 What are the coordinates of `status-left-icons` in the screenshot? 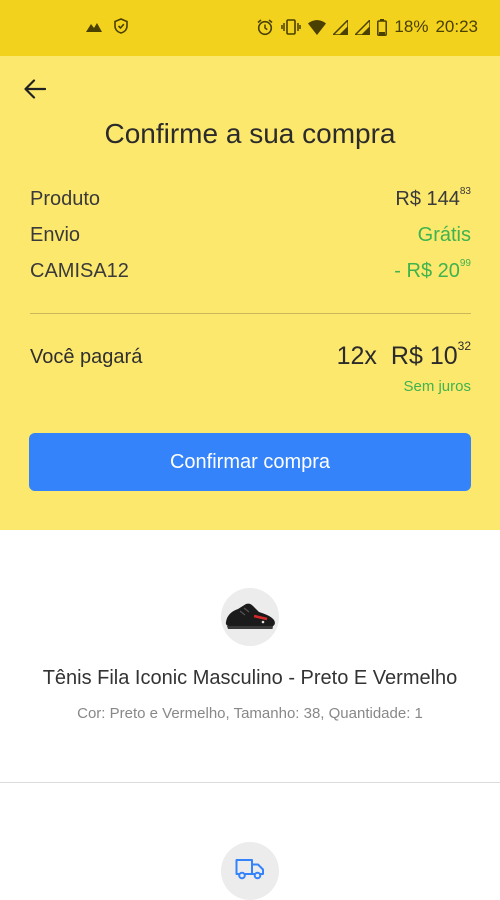 It's located at (107, 26).